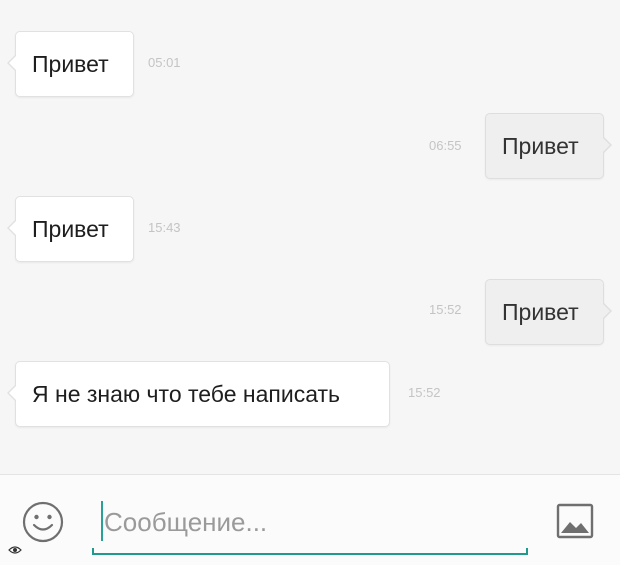  I want to click on message-timestamp: 06:55, so click(445, 145).